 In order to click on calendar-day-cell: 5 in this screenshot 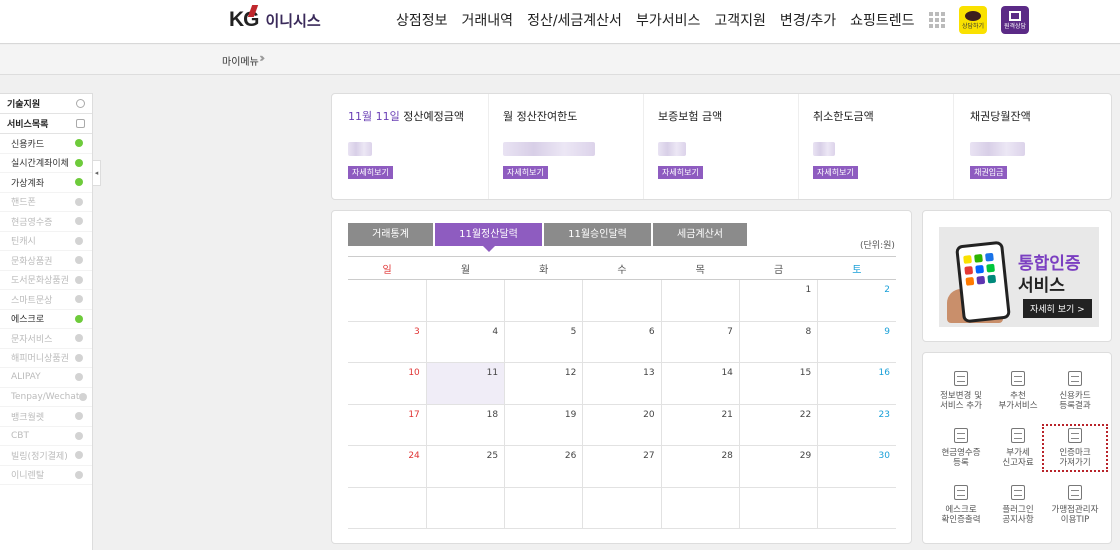, I will do `click(544, 341)`.